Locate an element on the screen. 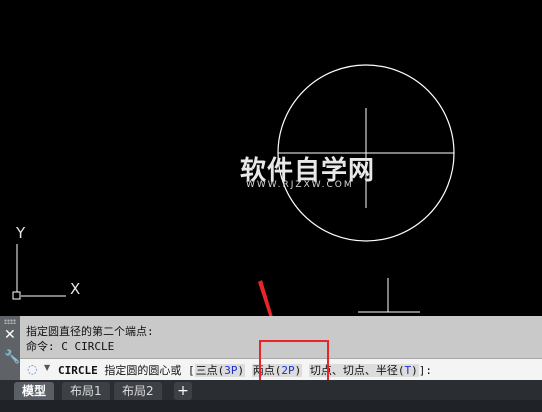  prompt-instruction: 指定圆的圆心或 [ is located at coordinates (146, 370).